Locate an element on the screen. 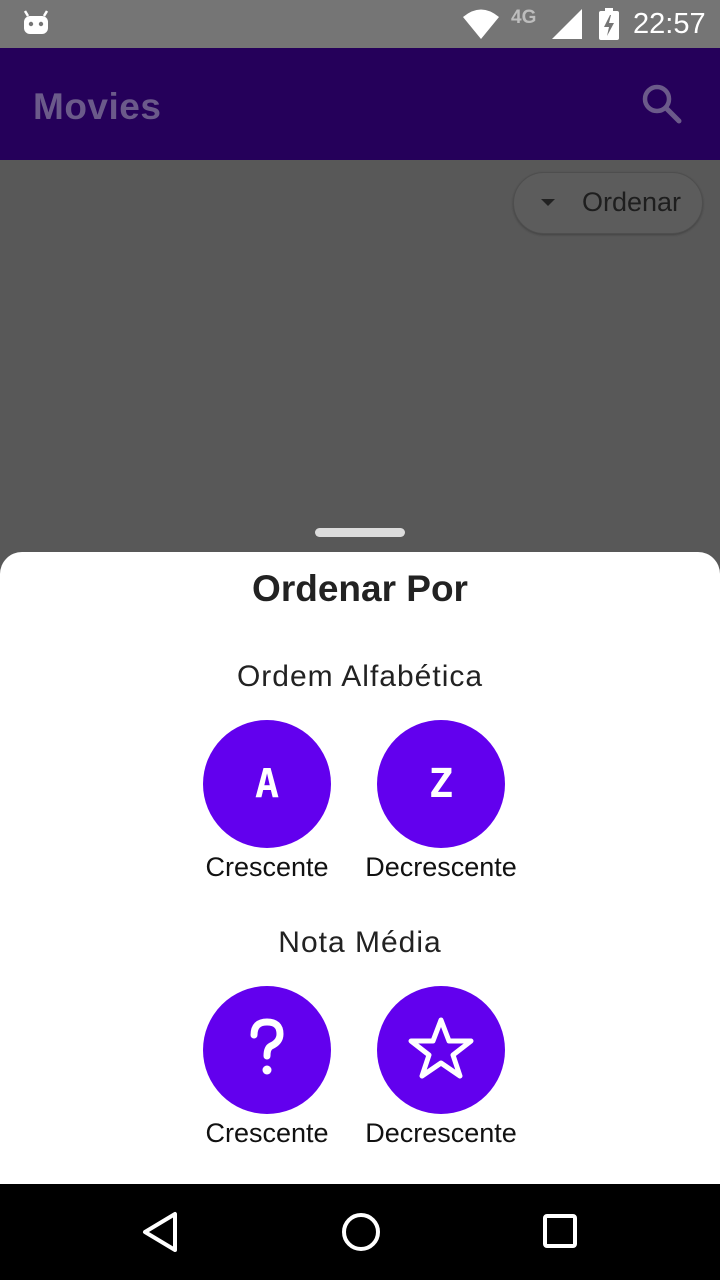  sort-rating-asc-circle is located at coordinates (267, 1050).